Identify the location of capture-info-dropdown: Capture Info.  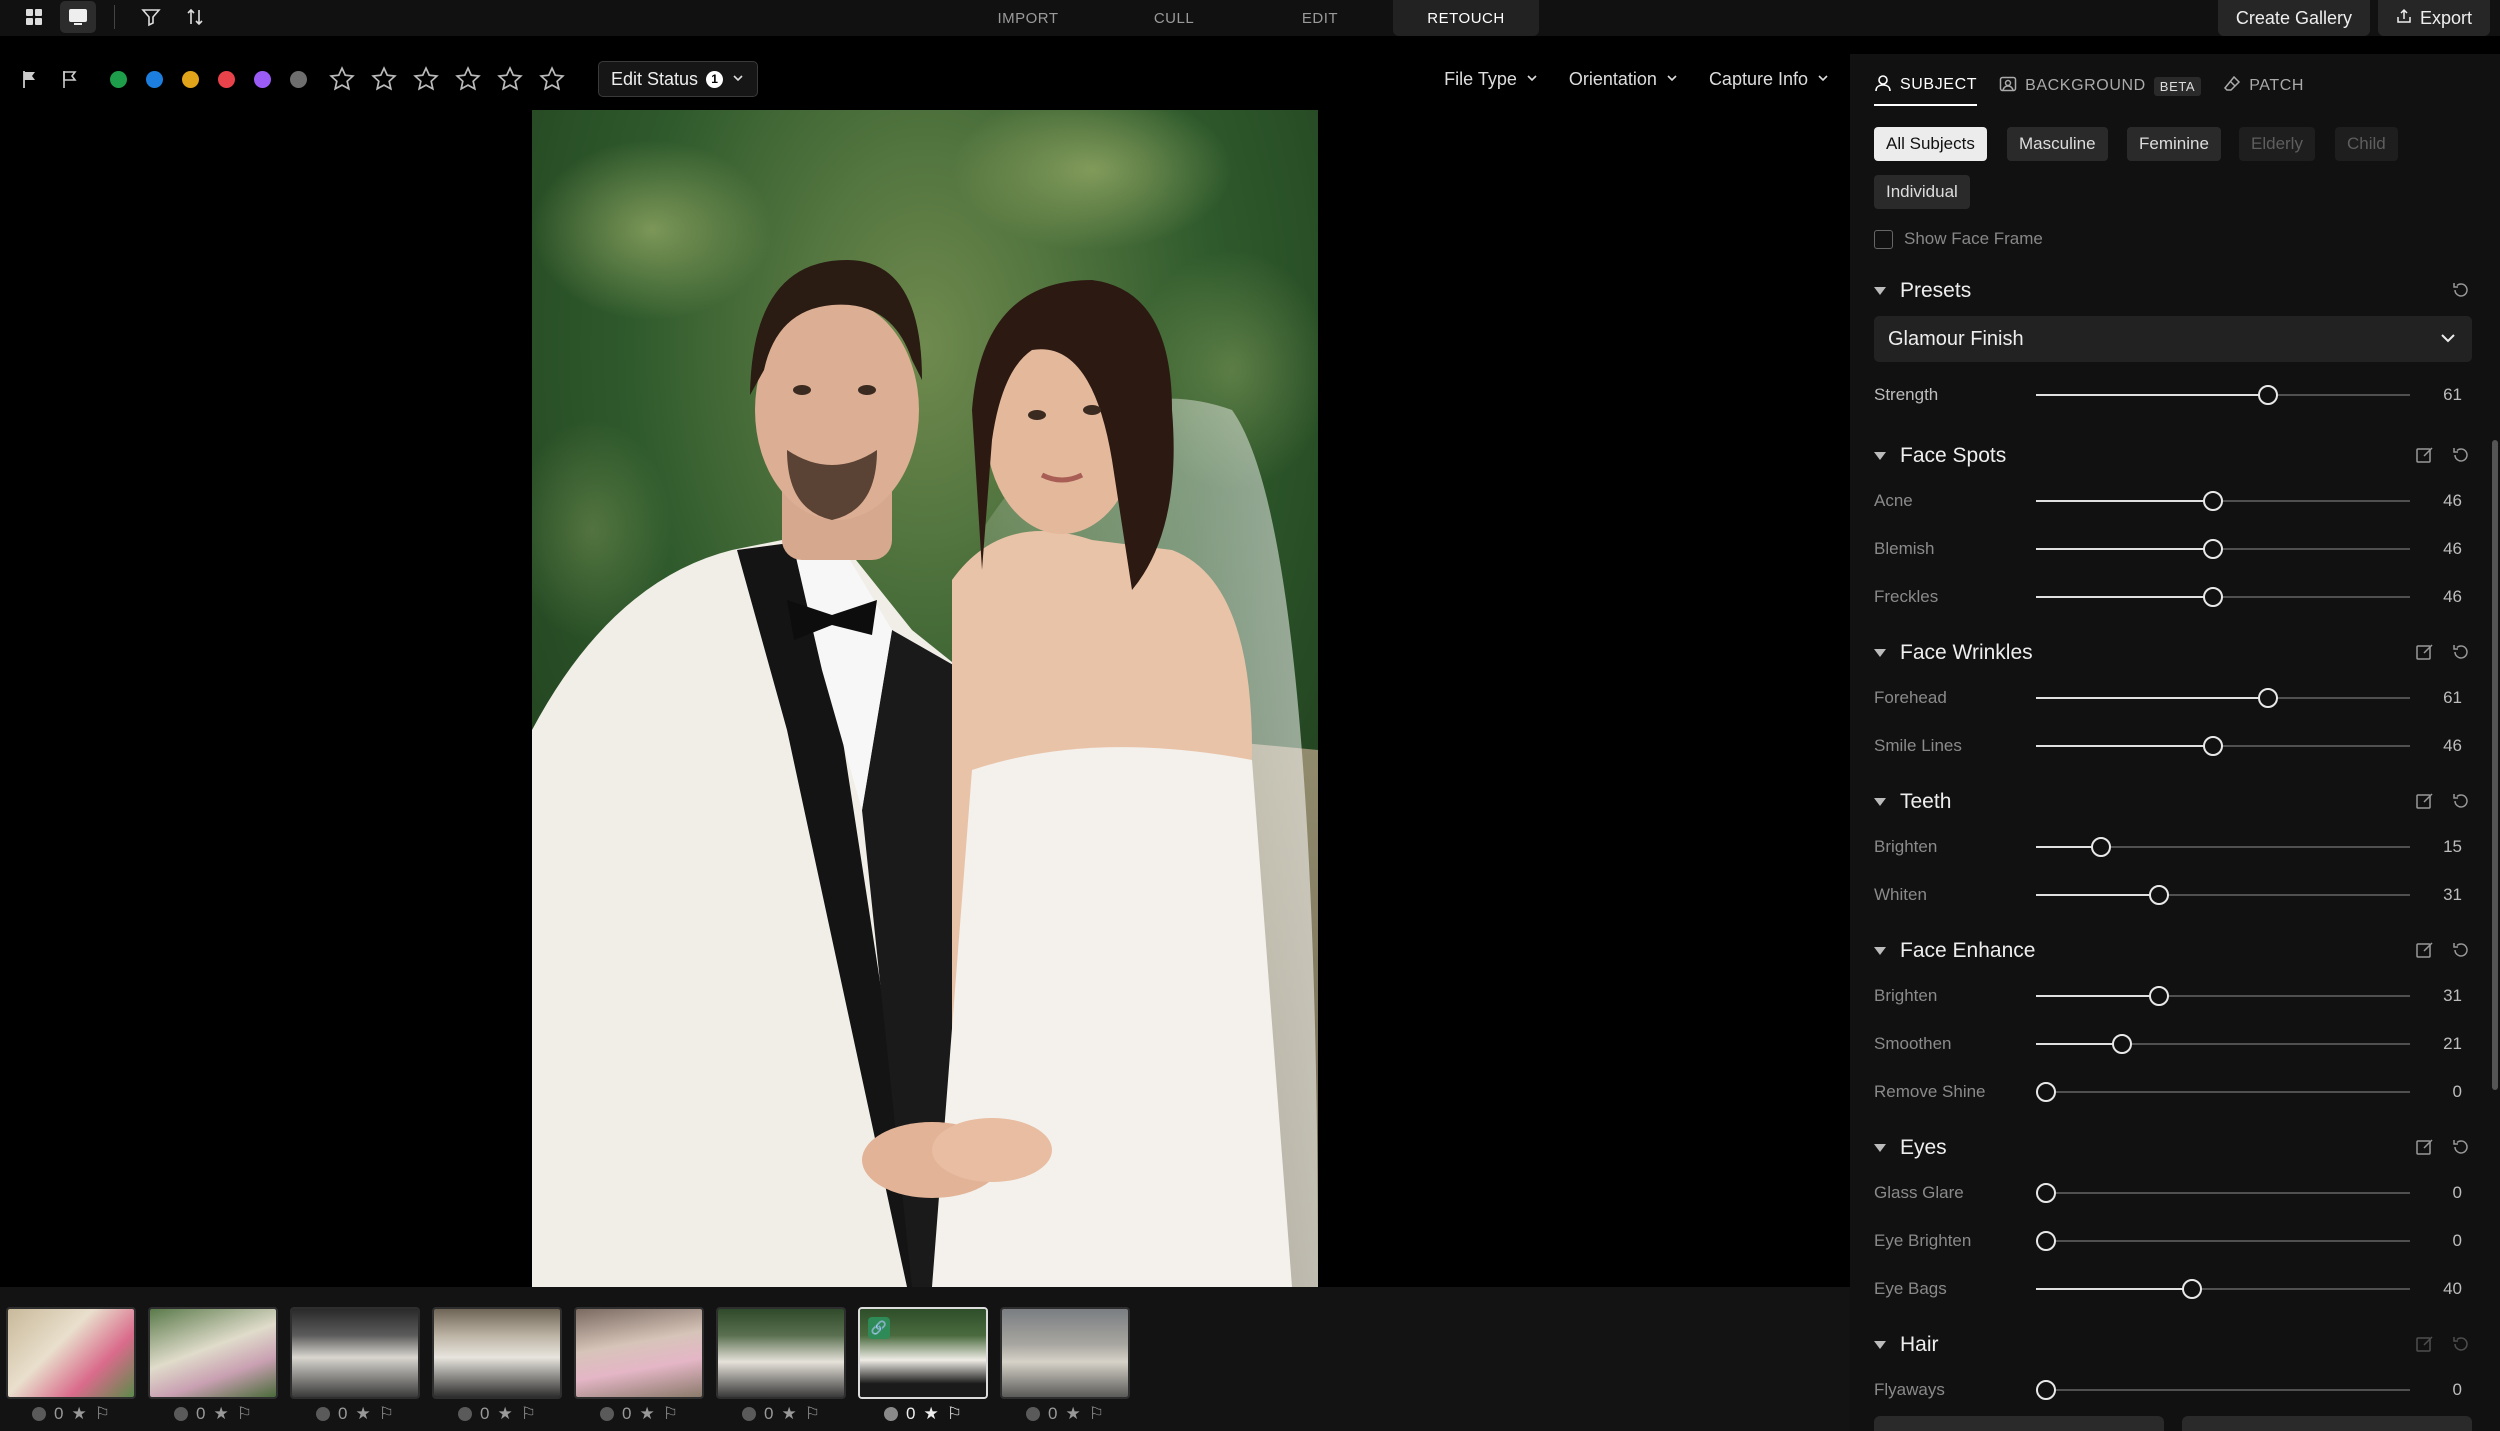
(1769, 79).